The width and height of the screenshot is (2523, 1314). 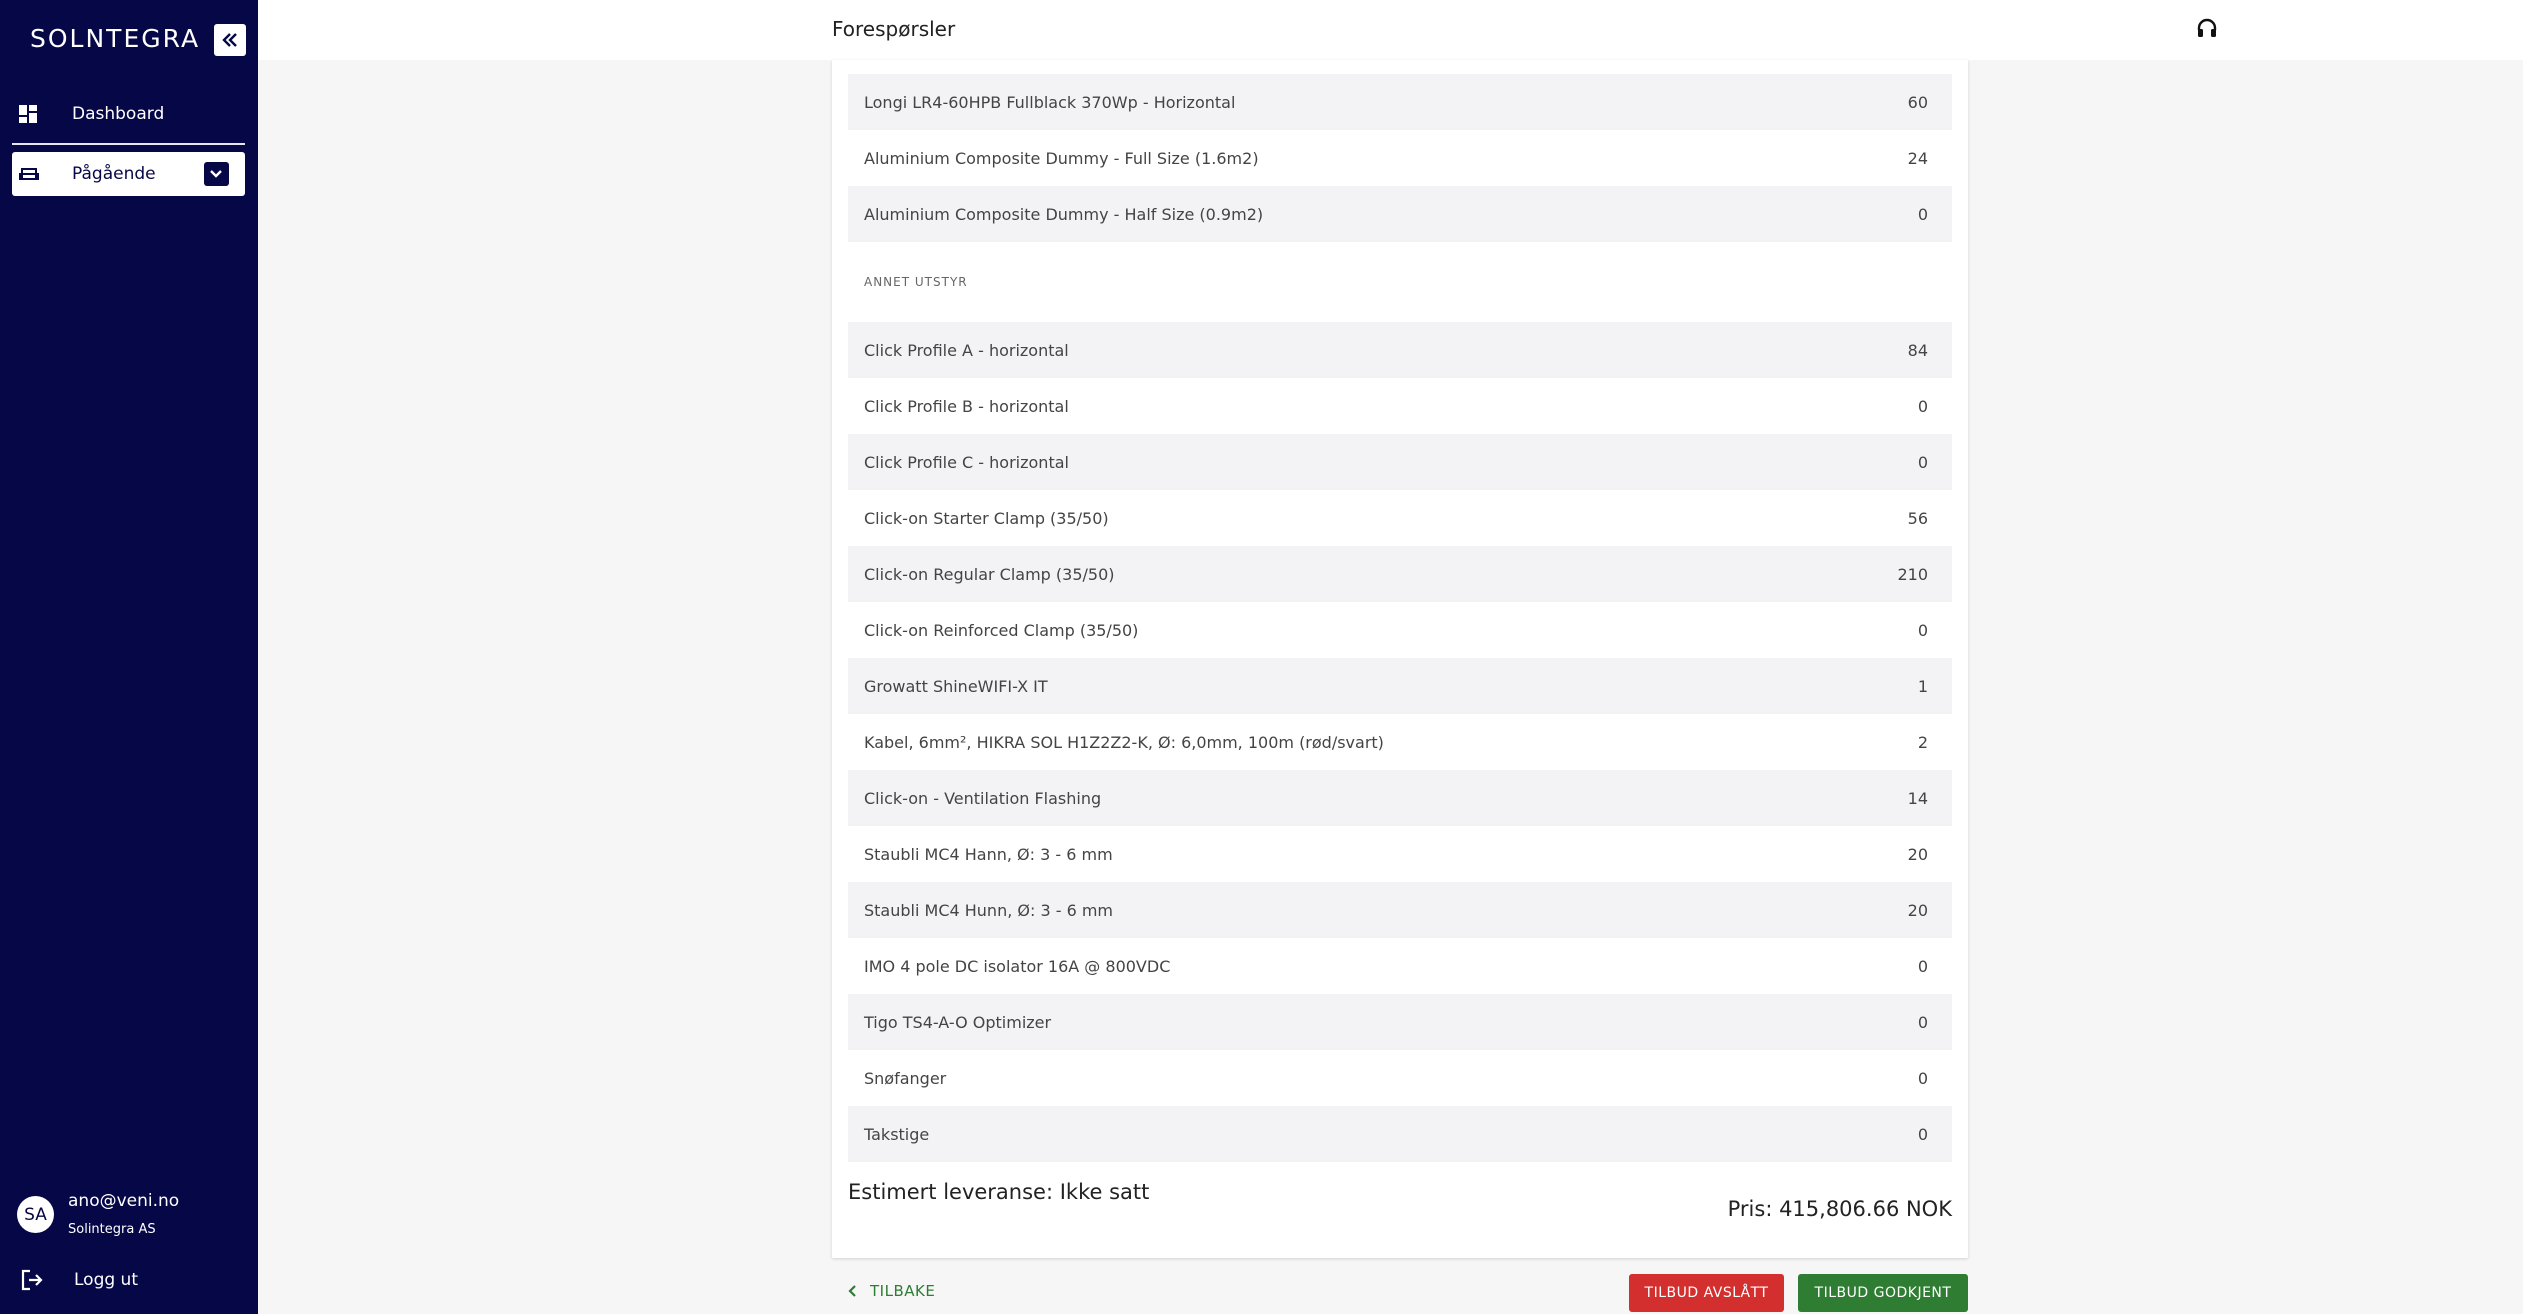 I want to click on item-name: Staubli MC4 Hann, Ø: 3 - 6 mm, so click(x=988, y=854).